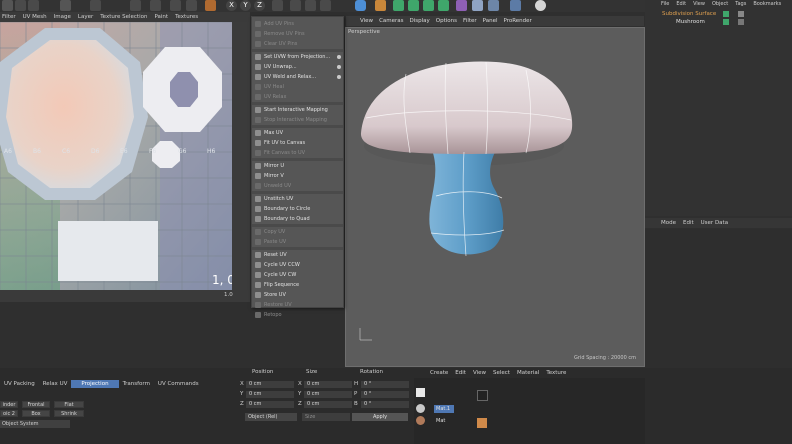 This screenshot has width=792, height=444. I want to click on menu-filter: Filter, so click(9, 17).